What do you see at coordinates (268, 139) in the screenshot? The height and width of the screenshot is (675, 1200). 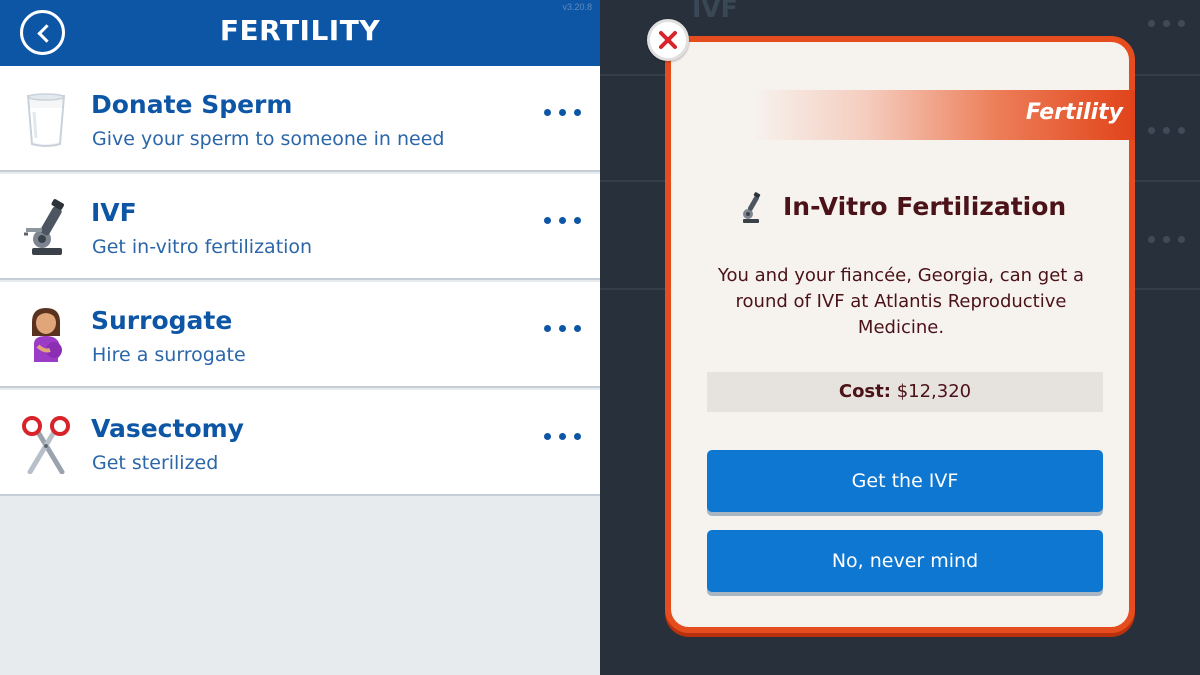 I see `action-subtitle: Give your sperm to someone in need` at bounding box center [268, 139].